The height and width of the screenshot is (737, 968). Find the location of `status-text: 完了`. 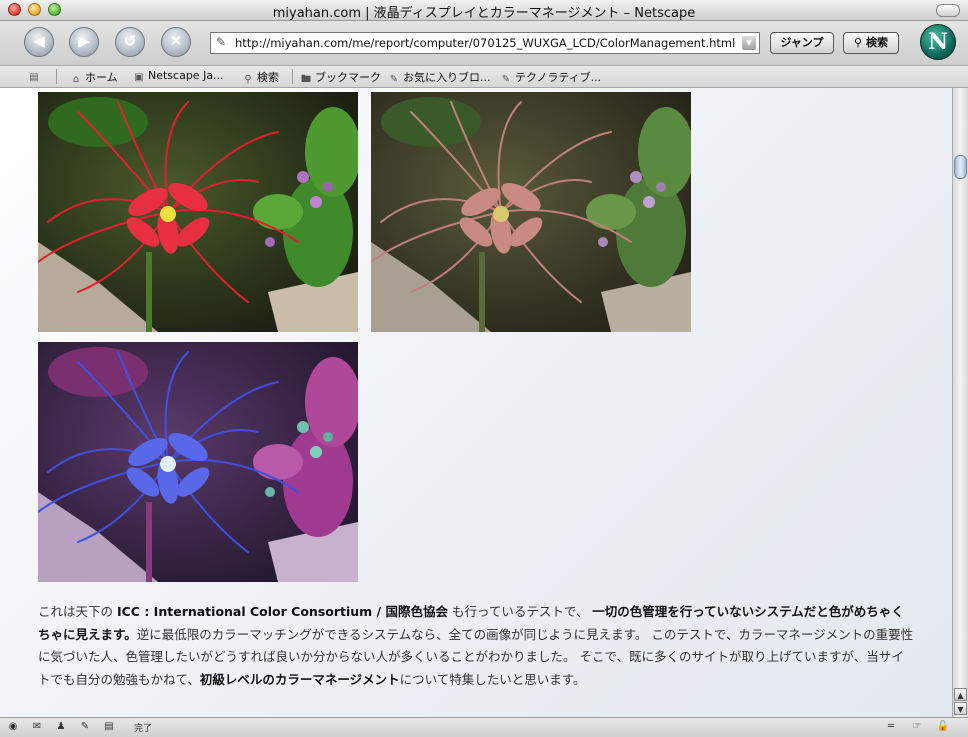

status-text: 完了 is located at coordinates (143, 729).